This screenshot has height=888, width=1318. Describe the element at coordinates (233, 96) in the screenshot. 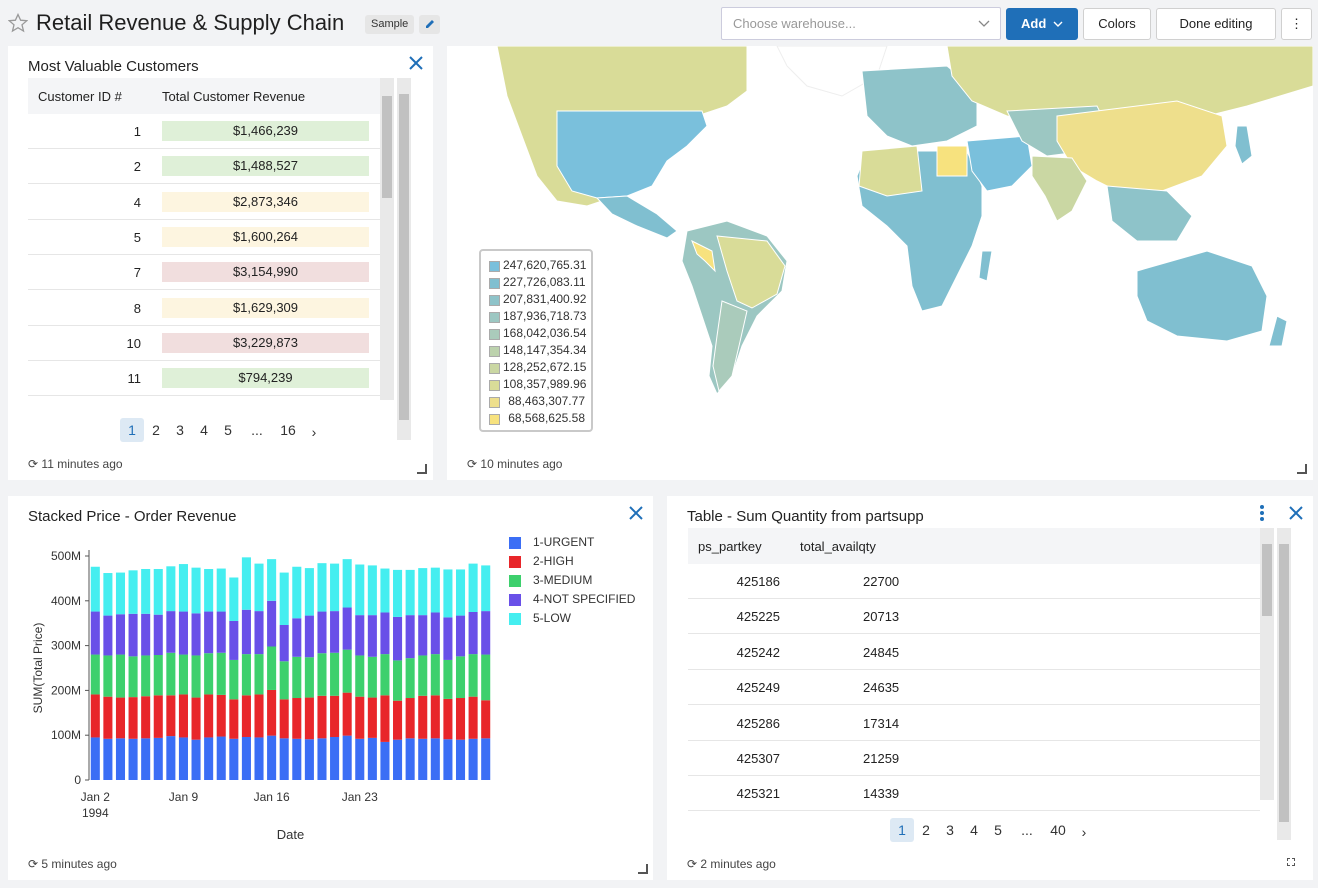

I see `column-total-revenue: Total Customer Revenue` at that location.